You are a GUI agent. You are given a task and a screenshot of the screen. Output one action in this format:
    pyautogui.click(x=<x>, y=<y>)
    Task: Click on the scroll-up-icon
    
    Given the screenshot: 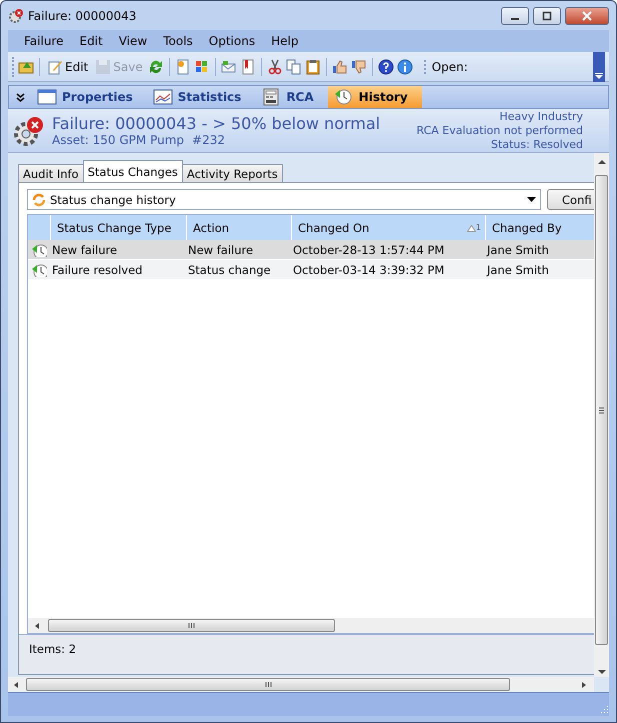 What is the action you would take?
    pyautogui.click(x=601, y=162)
    